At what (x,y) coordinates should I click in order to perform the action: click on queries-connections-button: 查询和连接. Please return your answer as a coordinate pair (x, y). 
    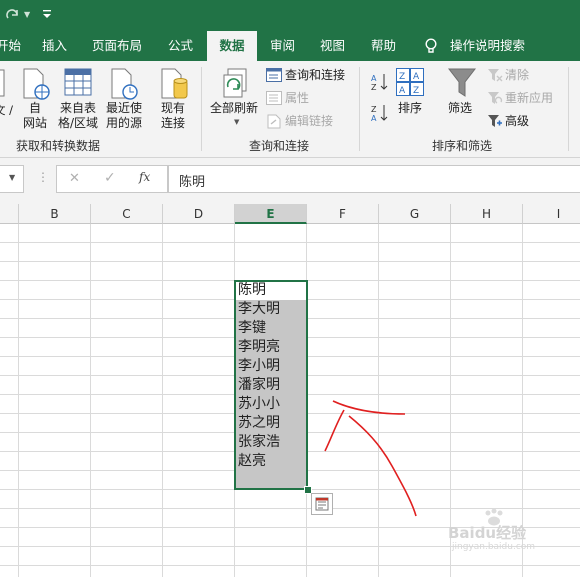
    Looking at the image, I should click on (315, 75).